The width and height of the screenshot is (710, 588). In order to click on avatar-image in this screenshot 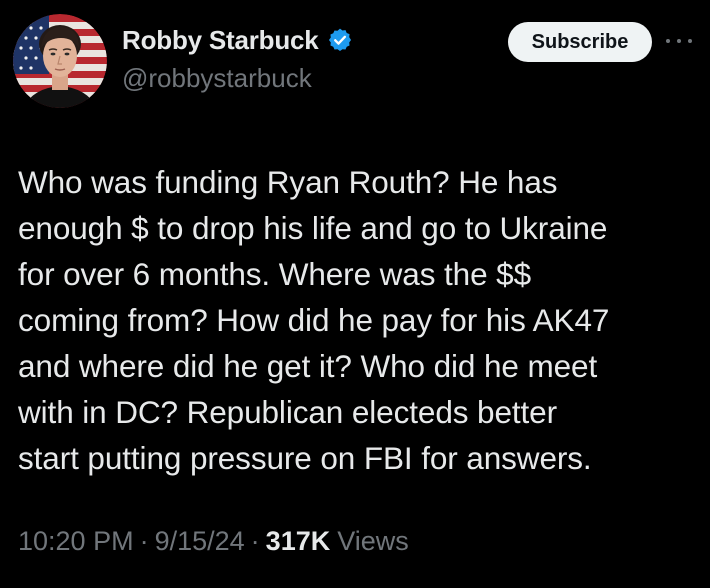, I will do `click(60, 61)`.